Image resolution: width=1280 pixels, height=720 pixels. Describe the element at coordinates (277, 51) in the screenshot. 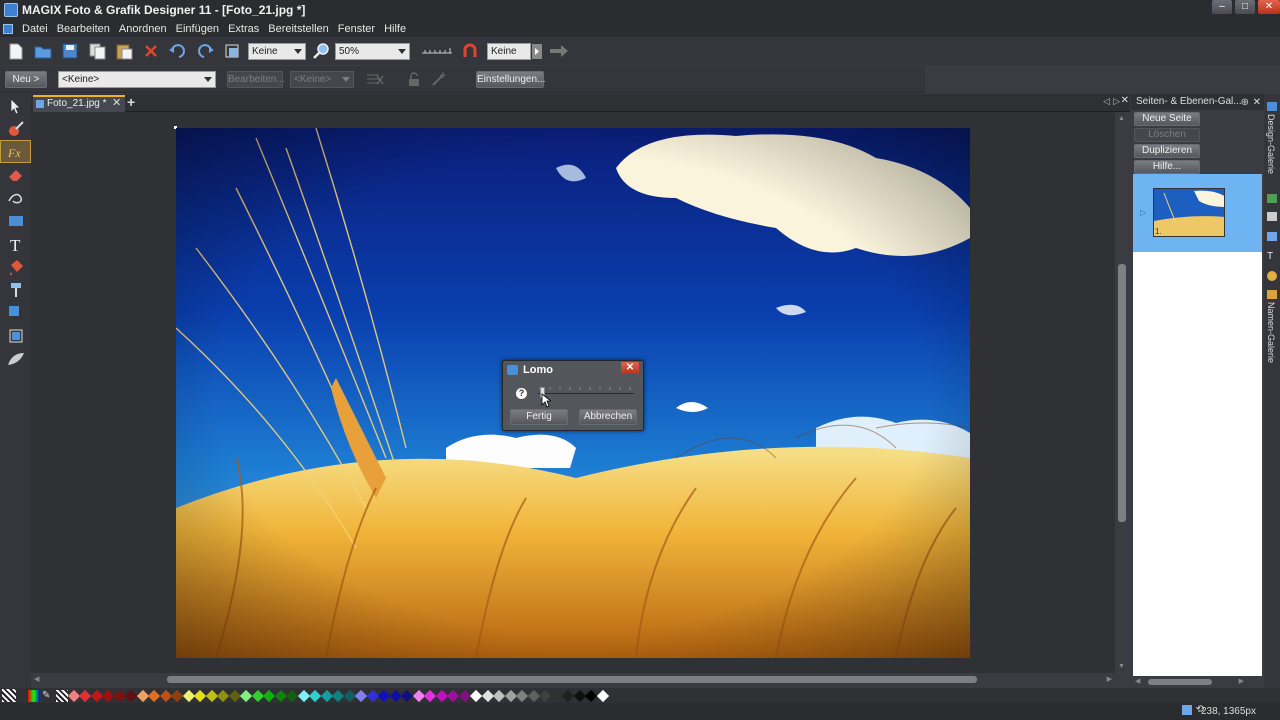

I see `quality-select: Keine` at that location.